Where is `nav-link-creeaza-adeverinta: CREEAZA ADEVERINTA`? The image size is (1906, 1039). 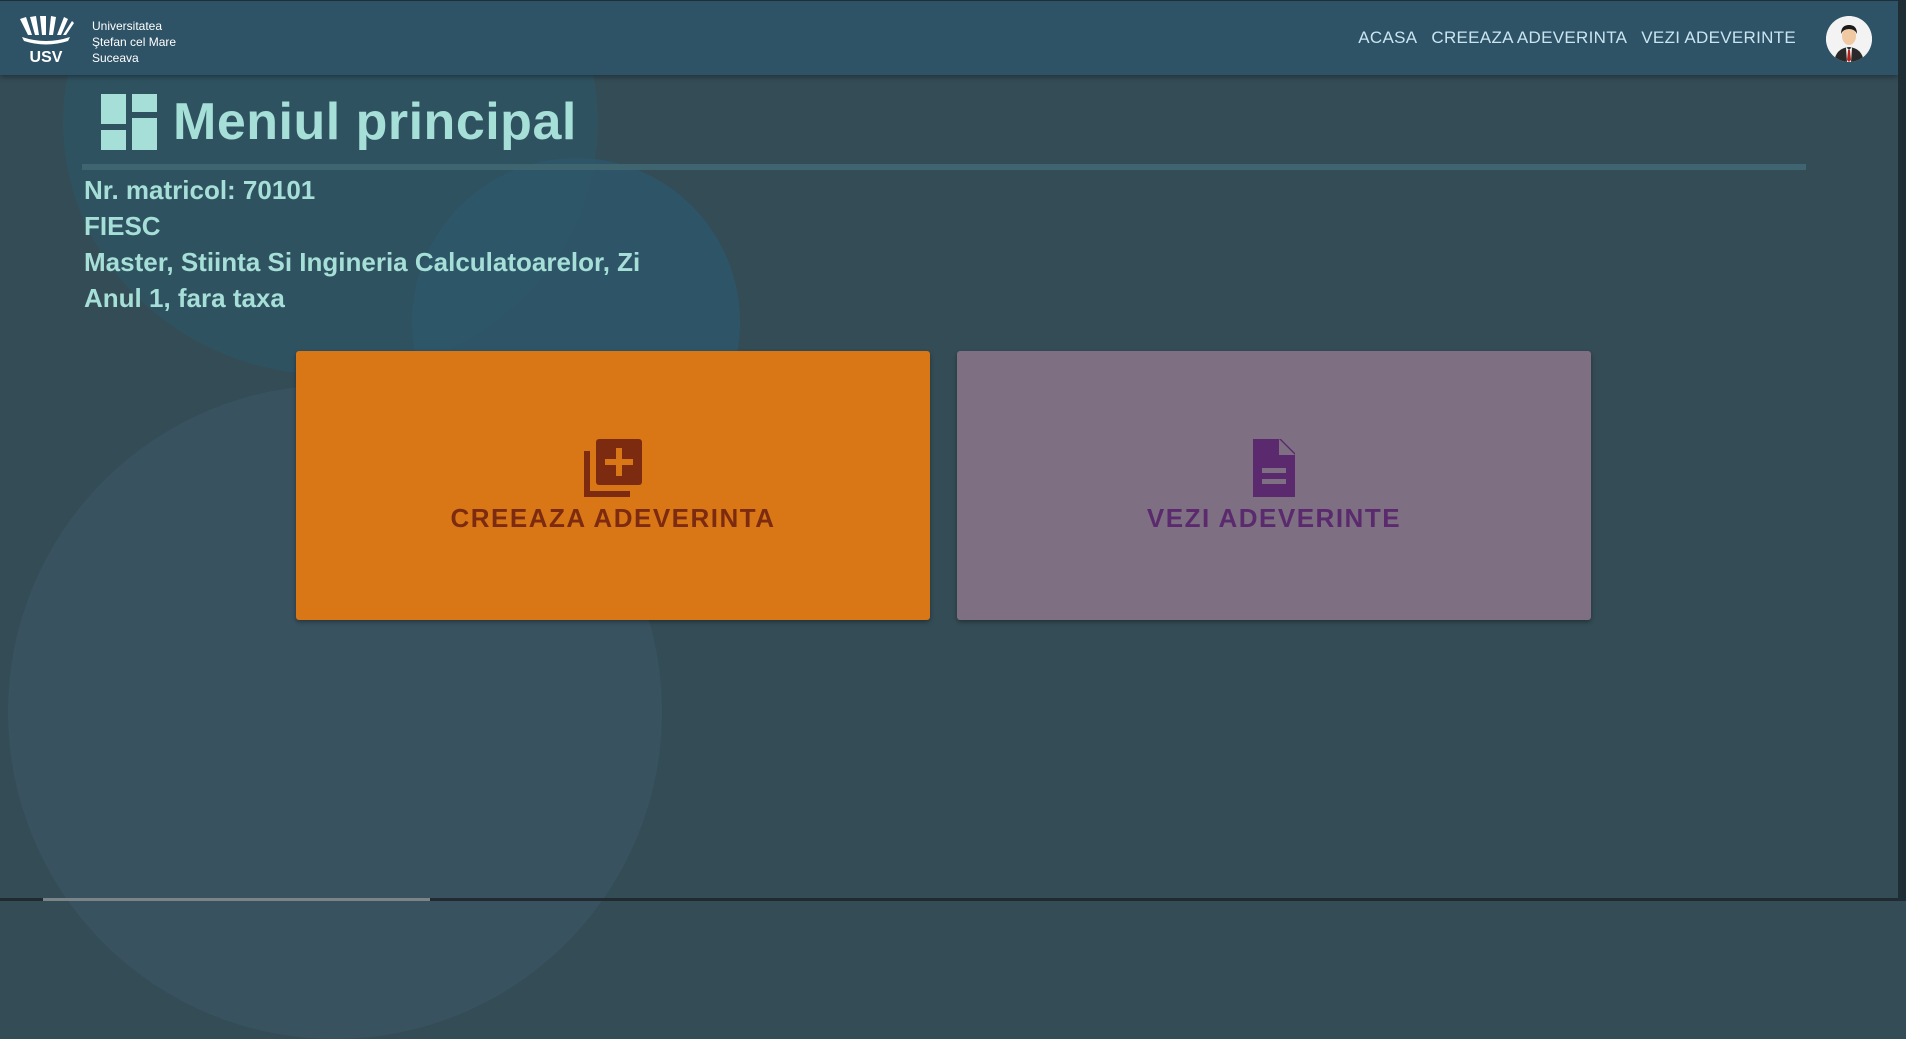
nav-link-creeaza-adeverinta: CREEAZA ADEVERINTA is located at coordinates (1529, 38).